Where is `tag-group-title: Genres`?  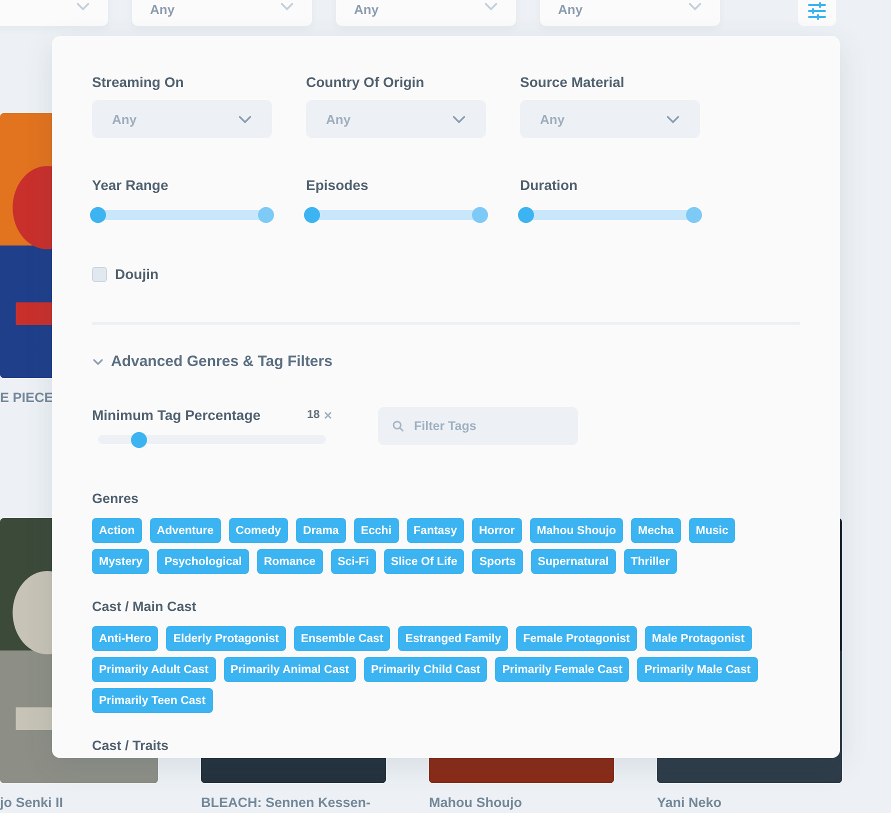
tag-group-title: Genres is located at coordinates (116, 498).